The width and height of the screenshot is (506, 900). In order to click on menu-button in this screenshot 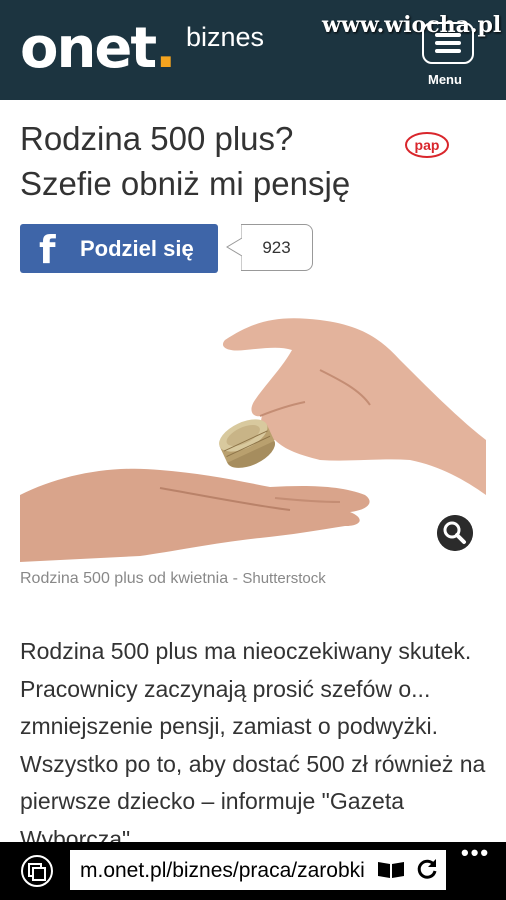, I will do `click(448, 43)`.